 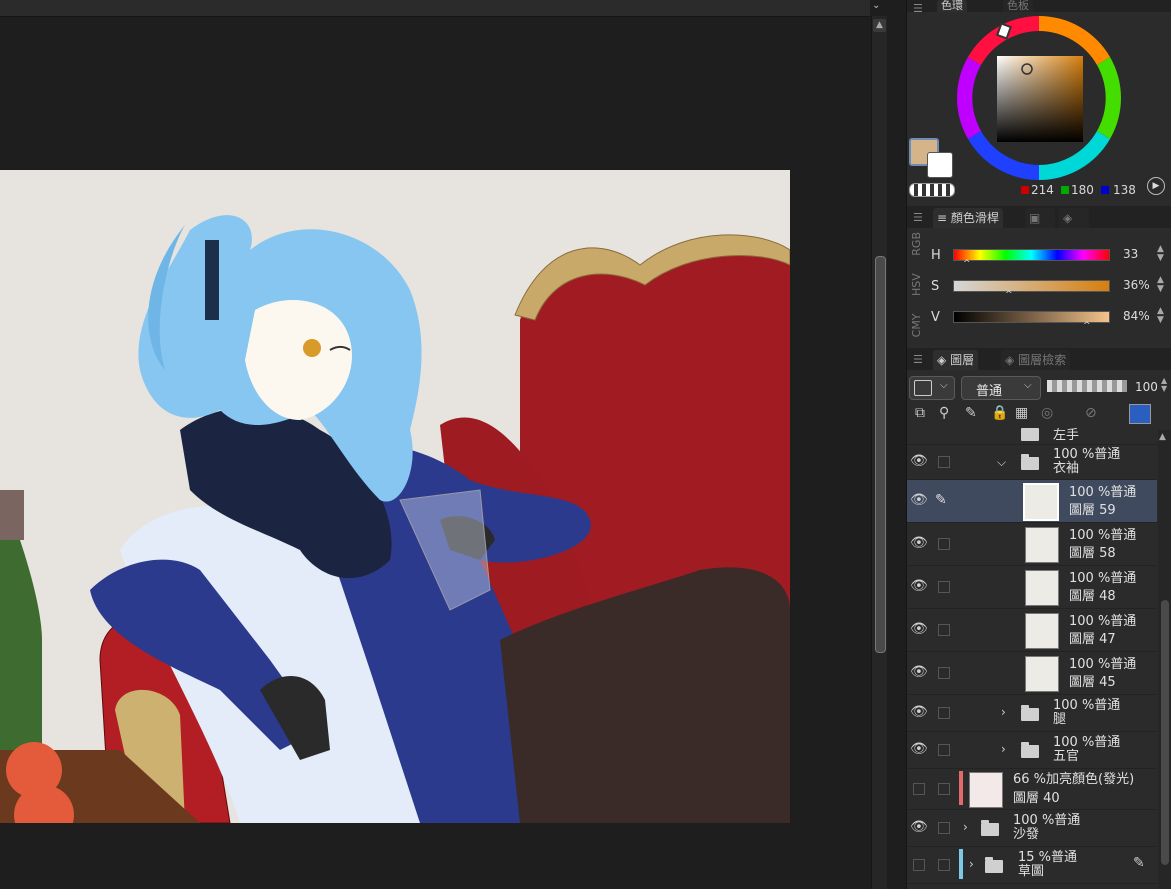 I want to click on slider-s: S ^ 36% ▲ ▼, so click(x=1051, y=288).